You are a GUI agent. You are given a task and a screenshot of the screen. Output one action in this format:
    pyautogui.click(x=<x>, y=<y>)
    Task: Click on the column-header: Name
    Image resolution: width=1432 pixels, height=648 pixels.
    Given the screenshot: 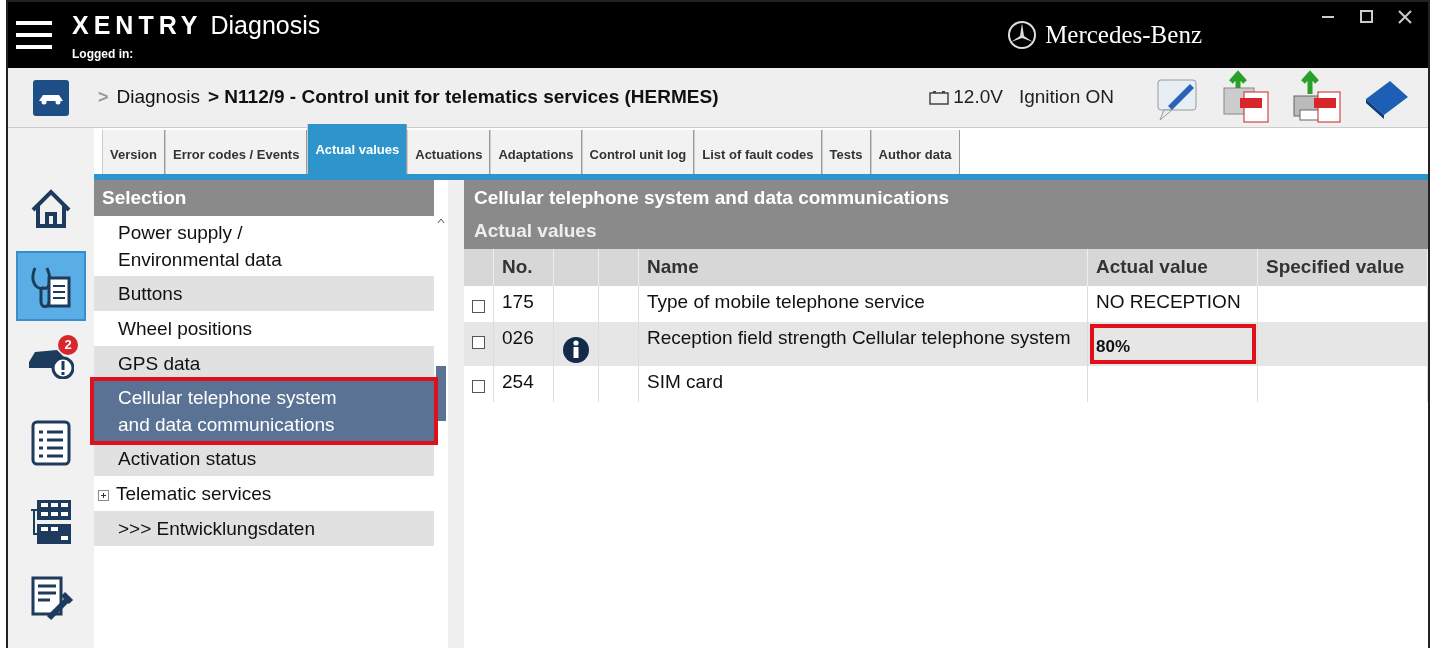 What is the action you would take?
    pyautogui.click(x=863, y=267)
    